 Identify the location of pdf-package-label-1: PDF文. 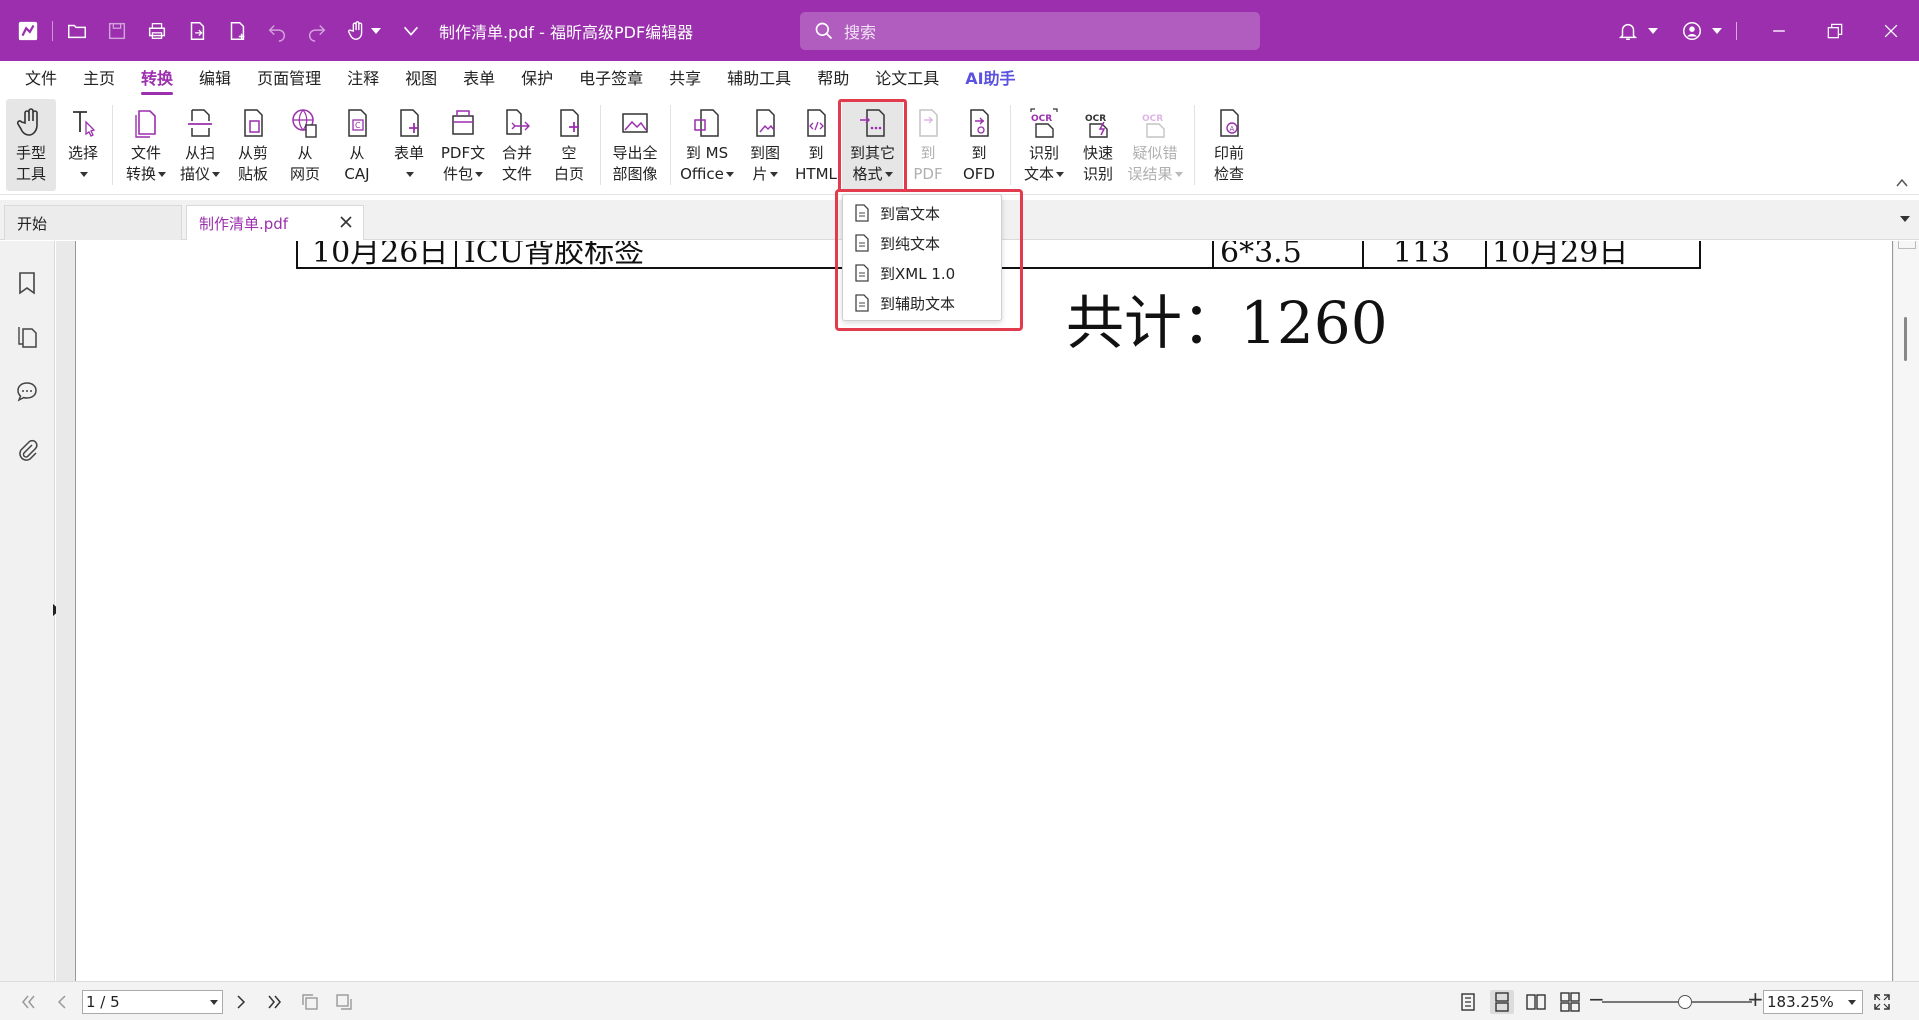
(463, 153).